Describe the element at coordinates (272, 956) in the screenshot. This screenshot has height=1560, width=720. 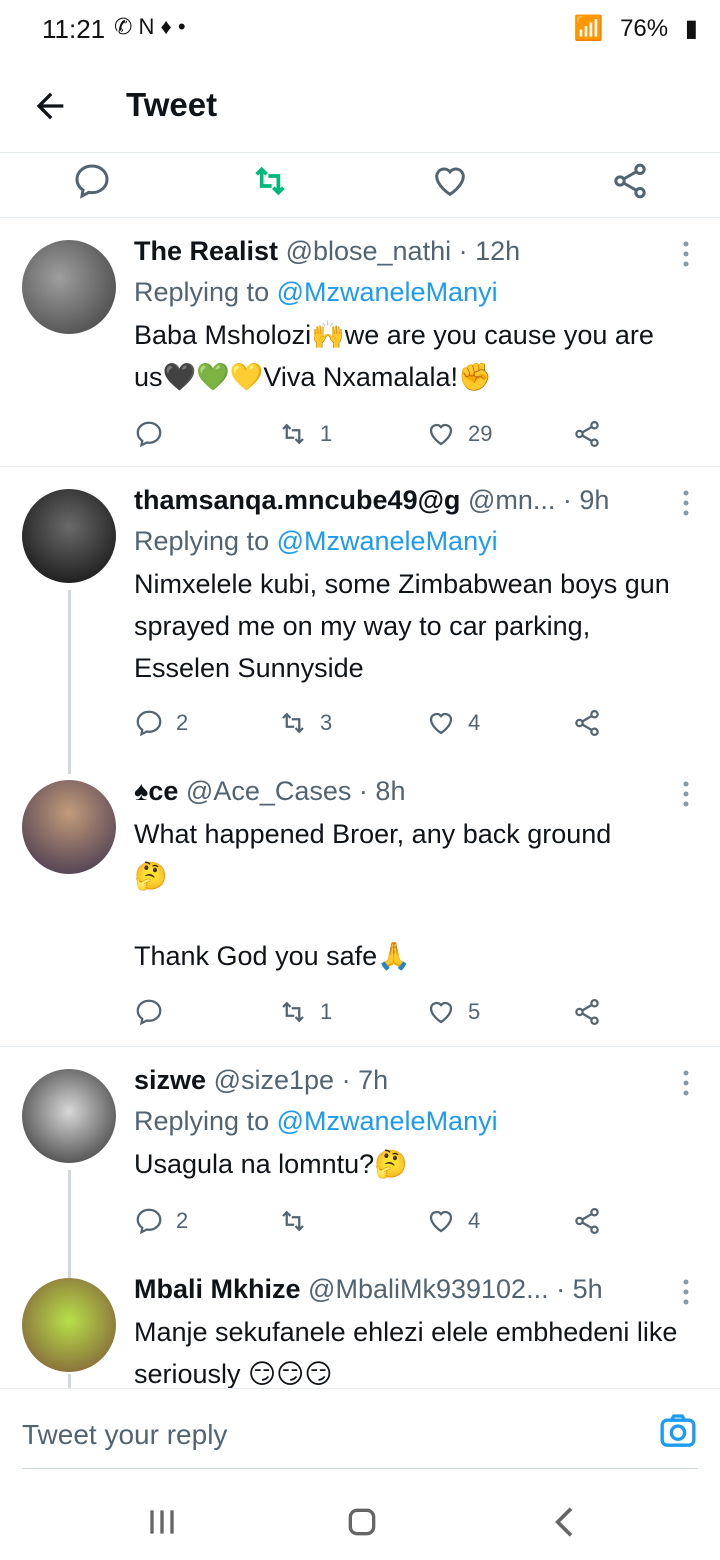
I see `tweet-text-line: Thank God you safe🙏` at that location.